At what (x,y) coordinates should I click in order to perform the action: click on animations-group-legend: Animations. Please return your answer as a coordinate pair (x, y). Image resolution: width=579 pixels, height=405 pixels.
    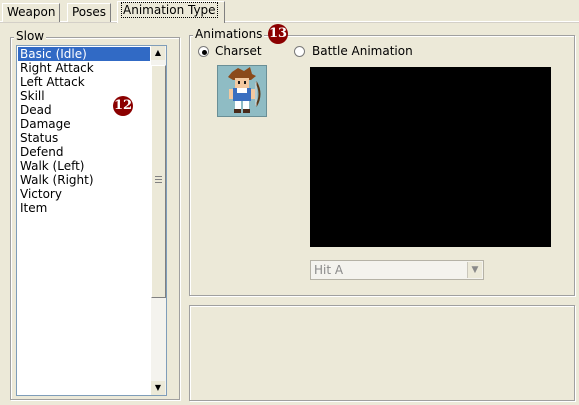
    Looking at the image, I should click on (229, 34).